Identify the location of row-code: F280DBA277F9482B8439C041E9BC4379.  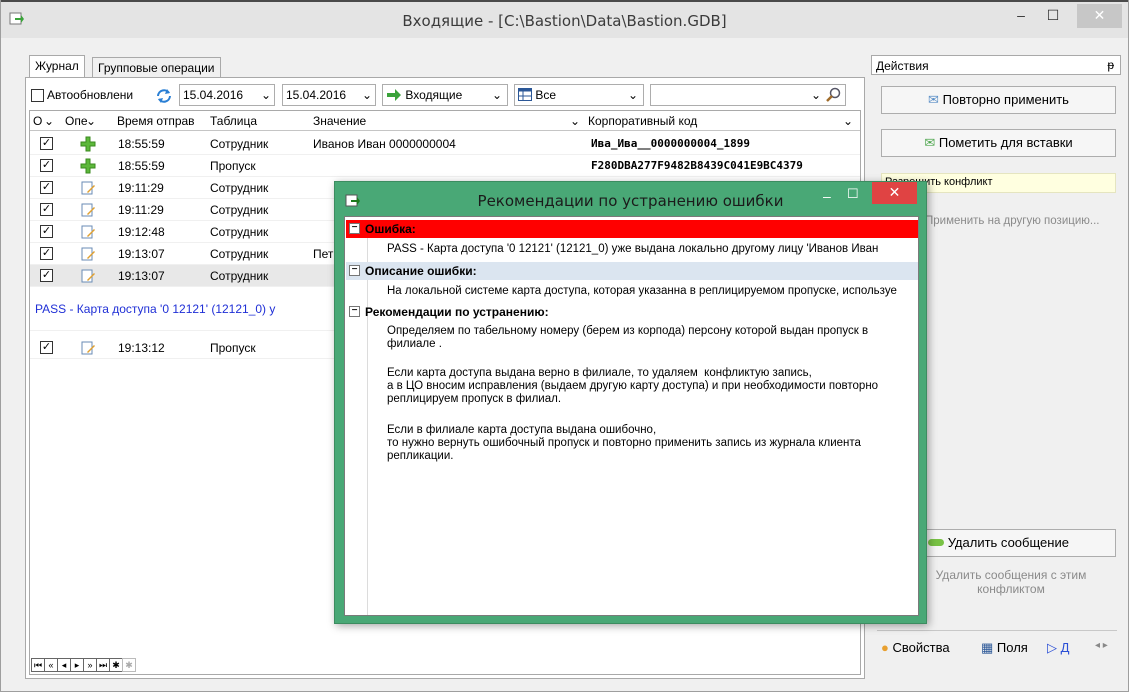
(697, 165).